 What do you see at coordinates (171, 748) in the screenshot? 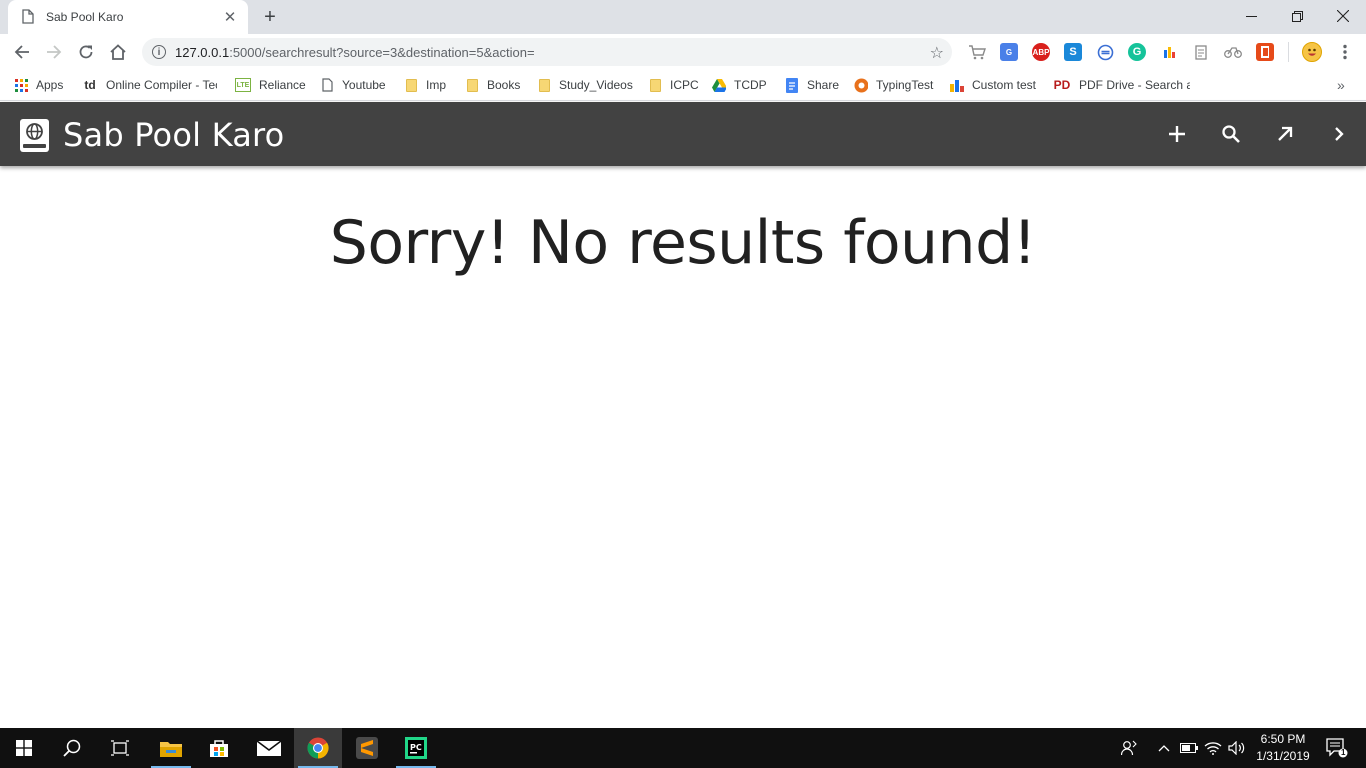
I see `file-explorer-icon` at bounding box center [171, 748].